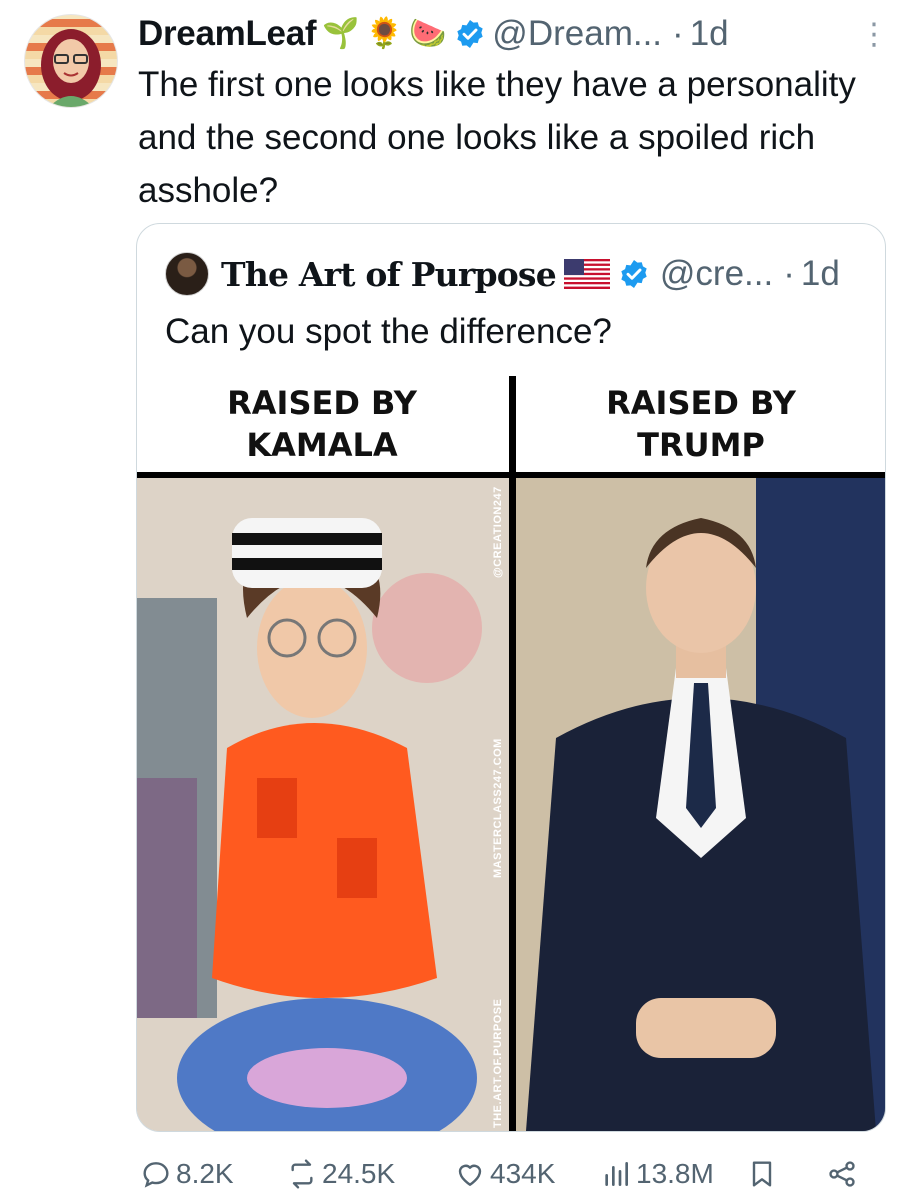  I want to click on share-button, so click(842, 1174).